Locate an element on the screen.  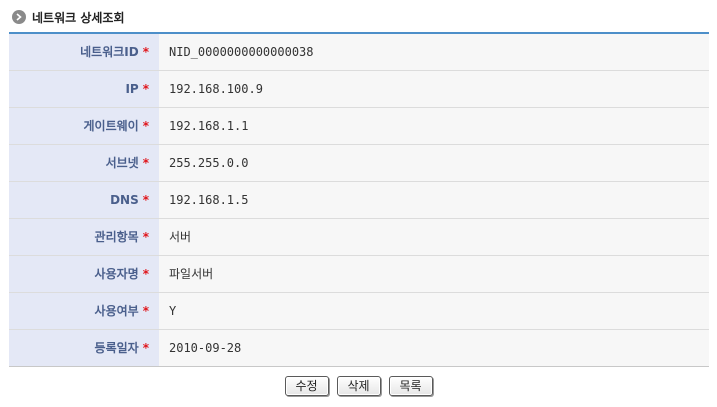
field-label-management-item: 관리항목 * is located at coordinates (84, 236).